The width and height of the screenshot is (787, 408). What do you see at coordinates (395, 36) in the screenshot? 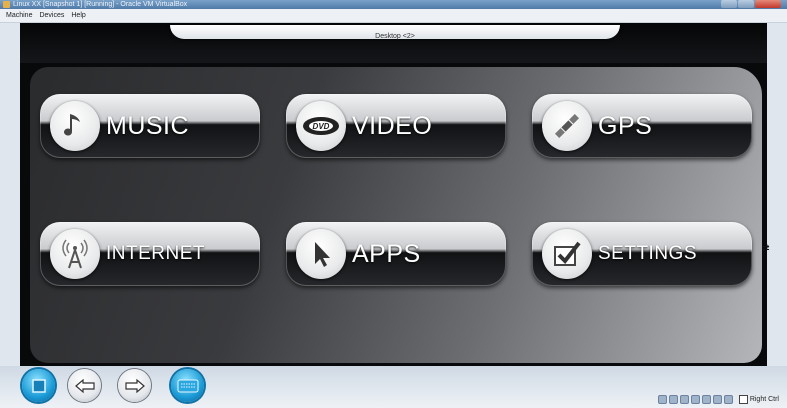
I see `desktop-label: Desktop <2>` at bounding box center [395, 36].